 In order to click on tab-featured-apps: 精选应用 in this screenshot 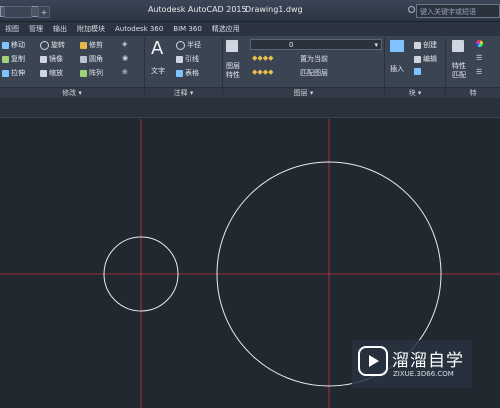, I will do `click(226, 29)`.